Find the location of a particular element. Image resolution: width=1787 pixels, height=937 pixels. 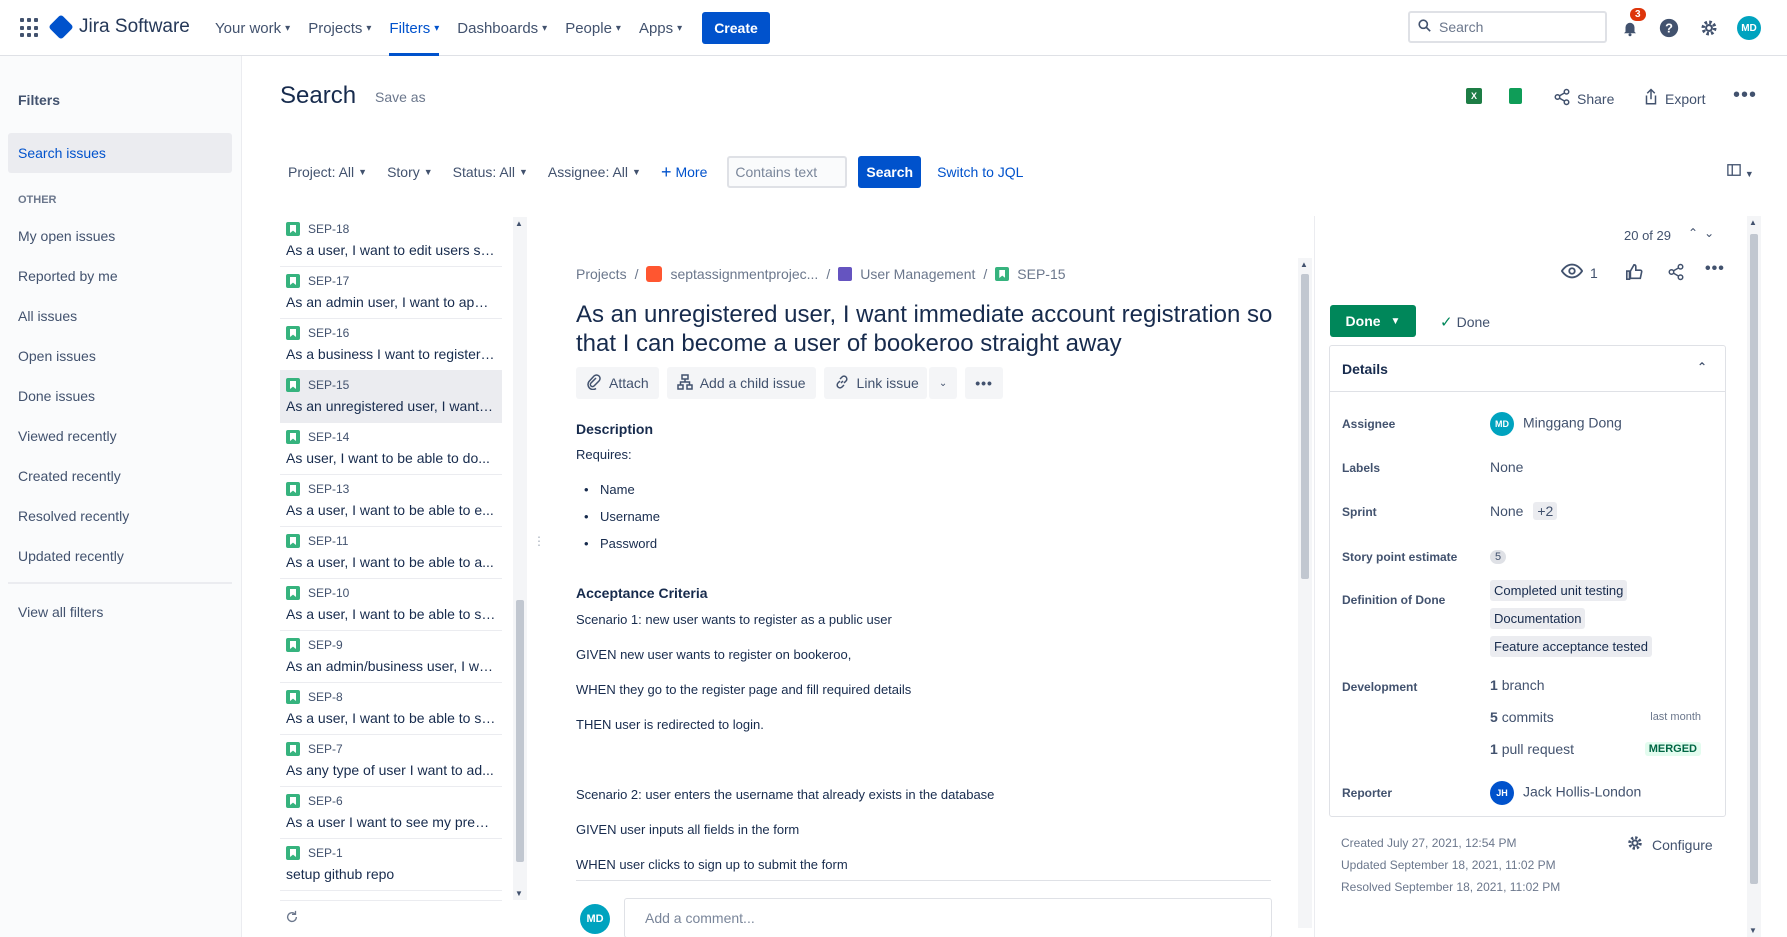

search-button: Search is located at coordinates (890, 172).